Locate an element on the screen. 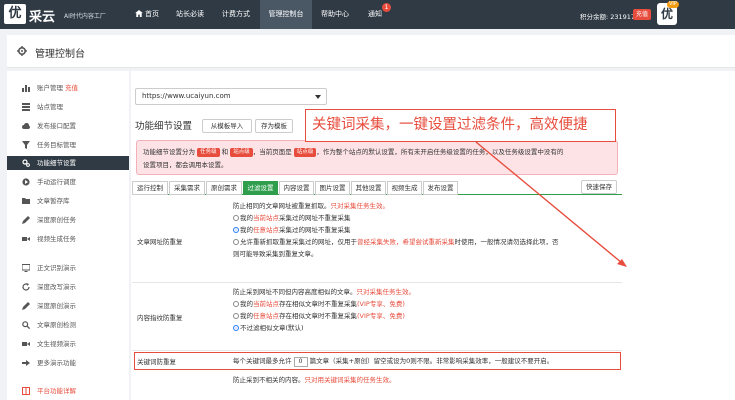  quick-save-button: 快速保存 is located at coordinates (599, 187).